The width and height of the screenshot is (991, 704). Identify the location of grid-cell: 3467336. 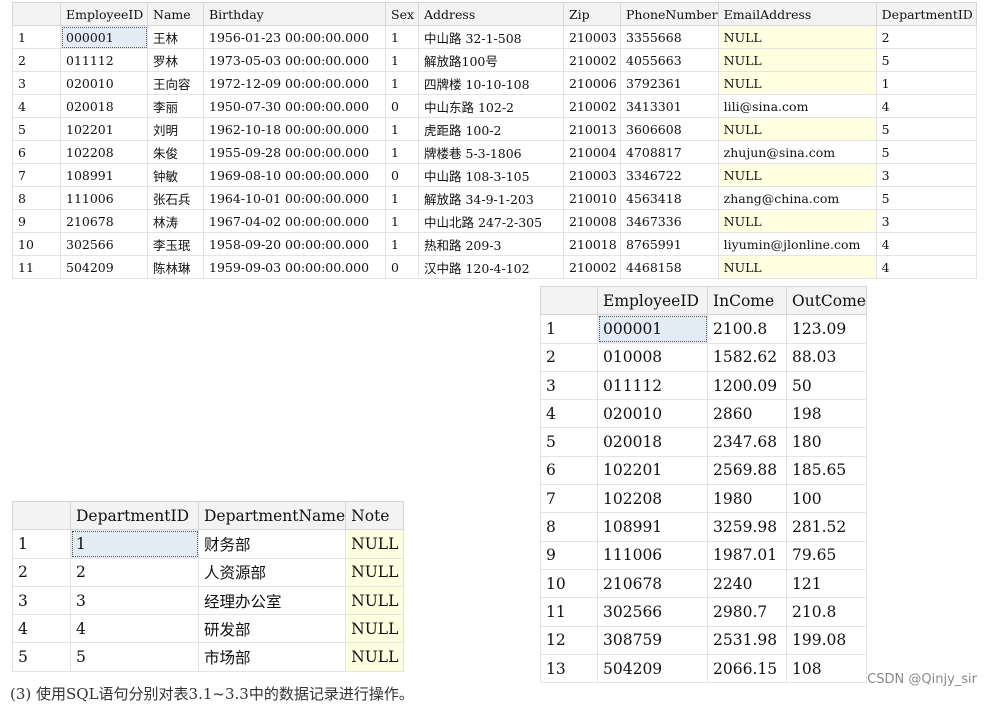
(669, 221).